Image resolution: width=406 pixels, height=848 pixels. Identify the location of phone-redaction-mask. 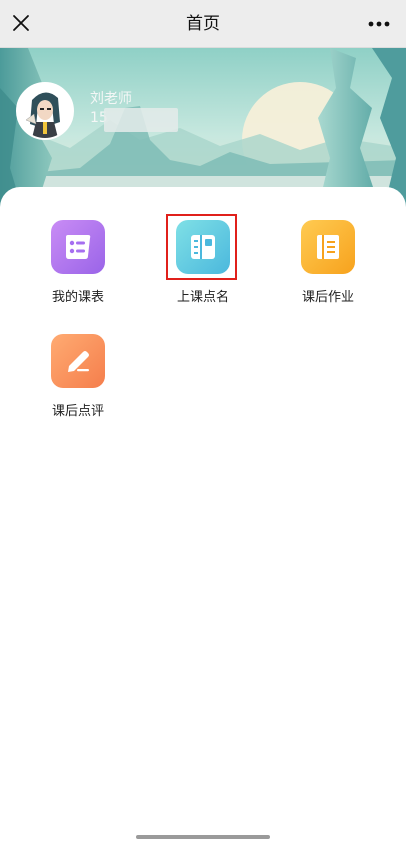
(141, 120).